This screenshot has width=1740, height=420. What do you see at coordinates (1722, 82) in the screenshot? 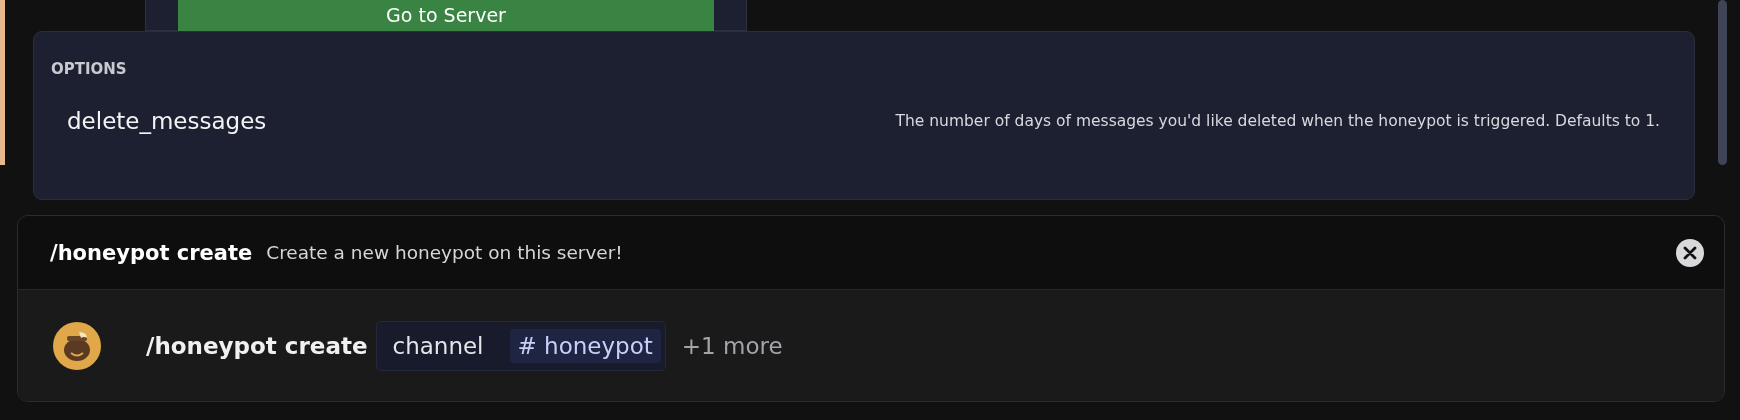
I see `scrollbar-thumb` at bounding box center [1722, 82].